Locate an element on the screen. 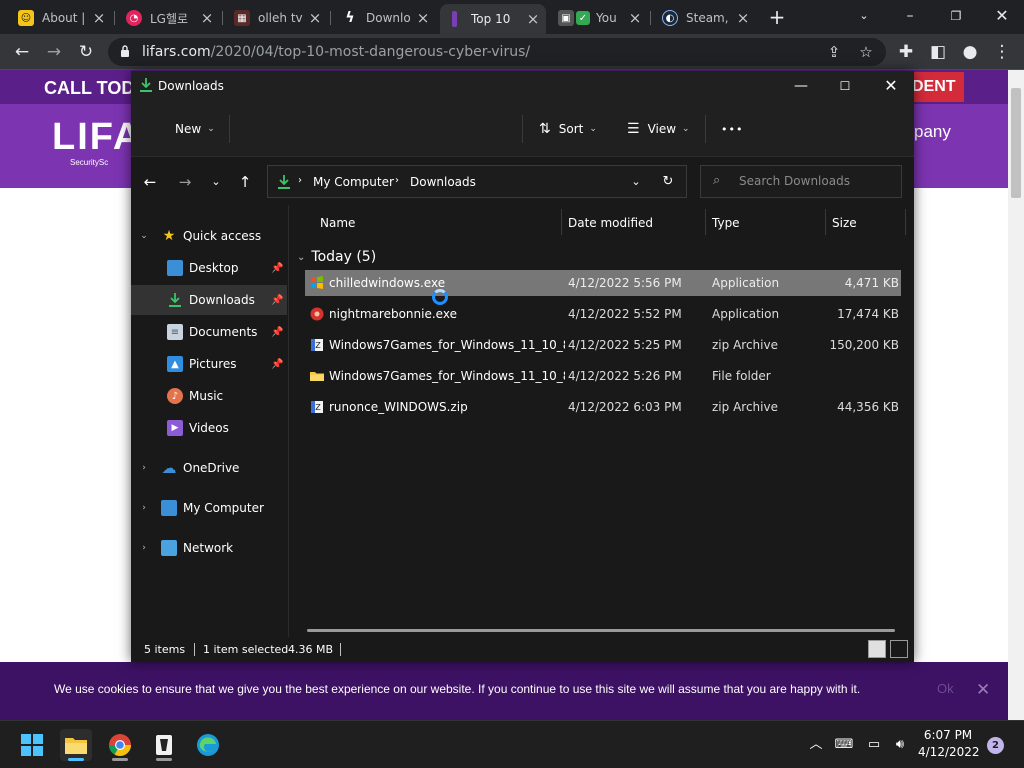 This screenshot has width=1024, height=768. navigation-bar: ← → ⌄ ↑ › My Computer › Downloads ⌄ ↻ ⌕ is located at coordinates (522, 181).